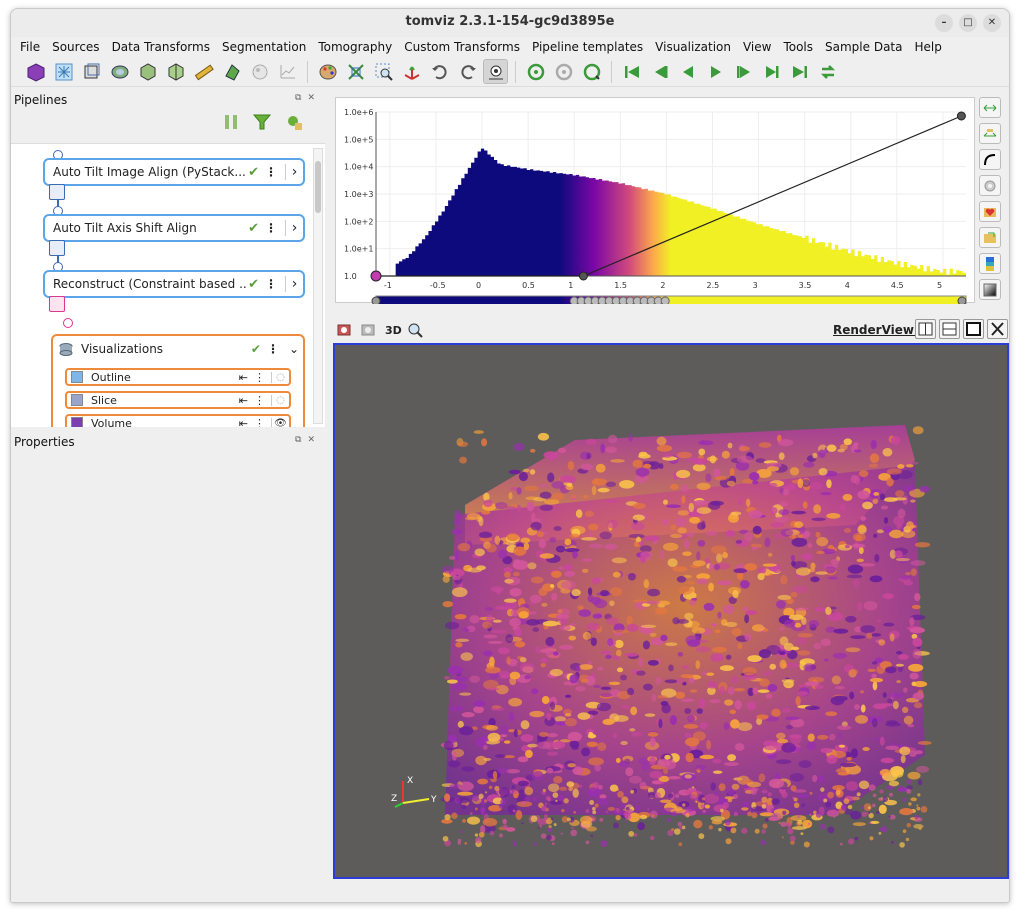  I want to click on cube-icon, so click(35, 71).